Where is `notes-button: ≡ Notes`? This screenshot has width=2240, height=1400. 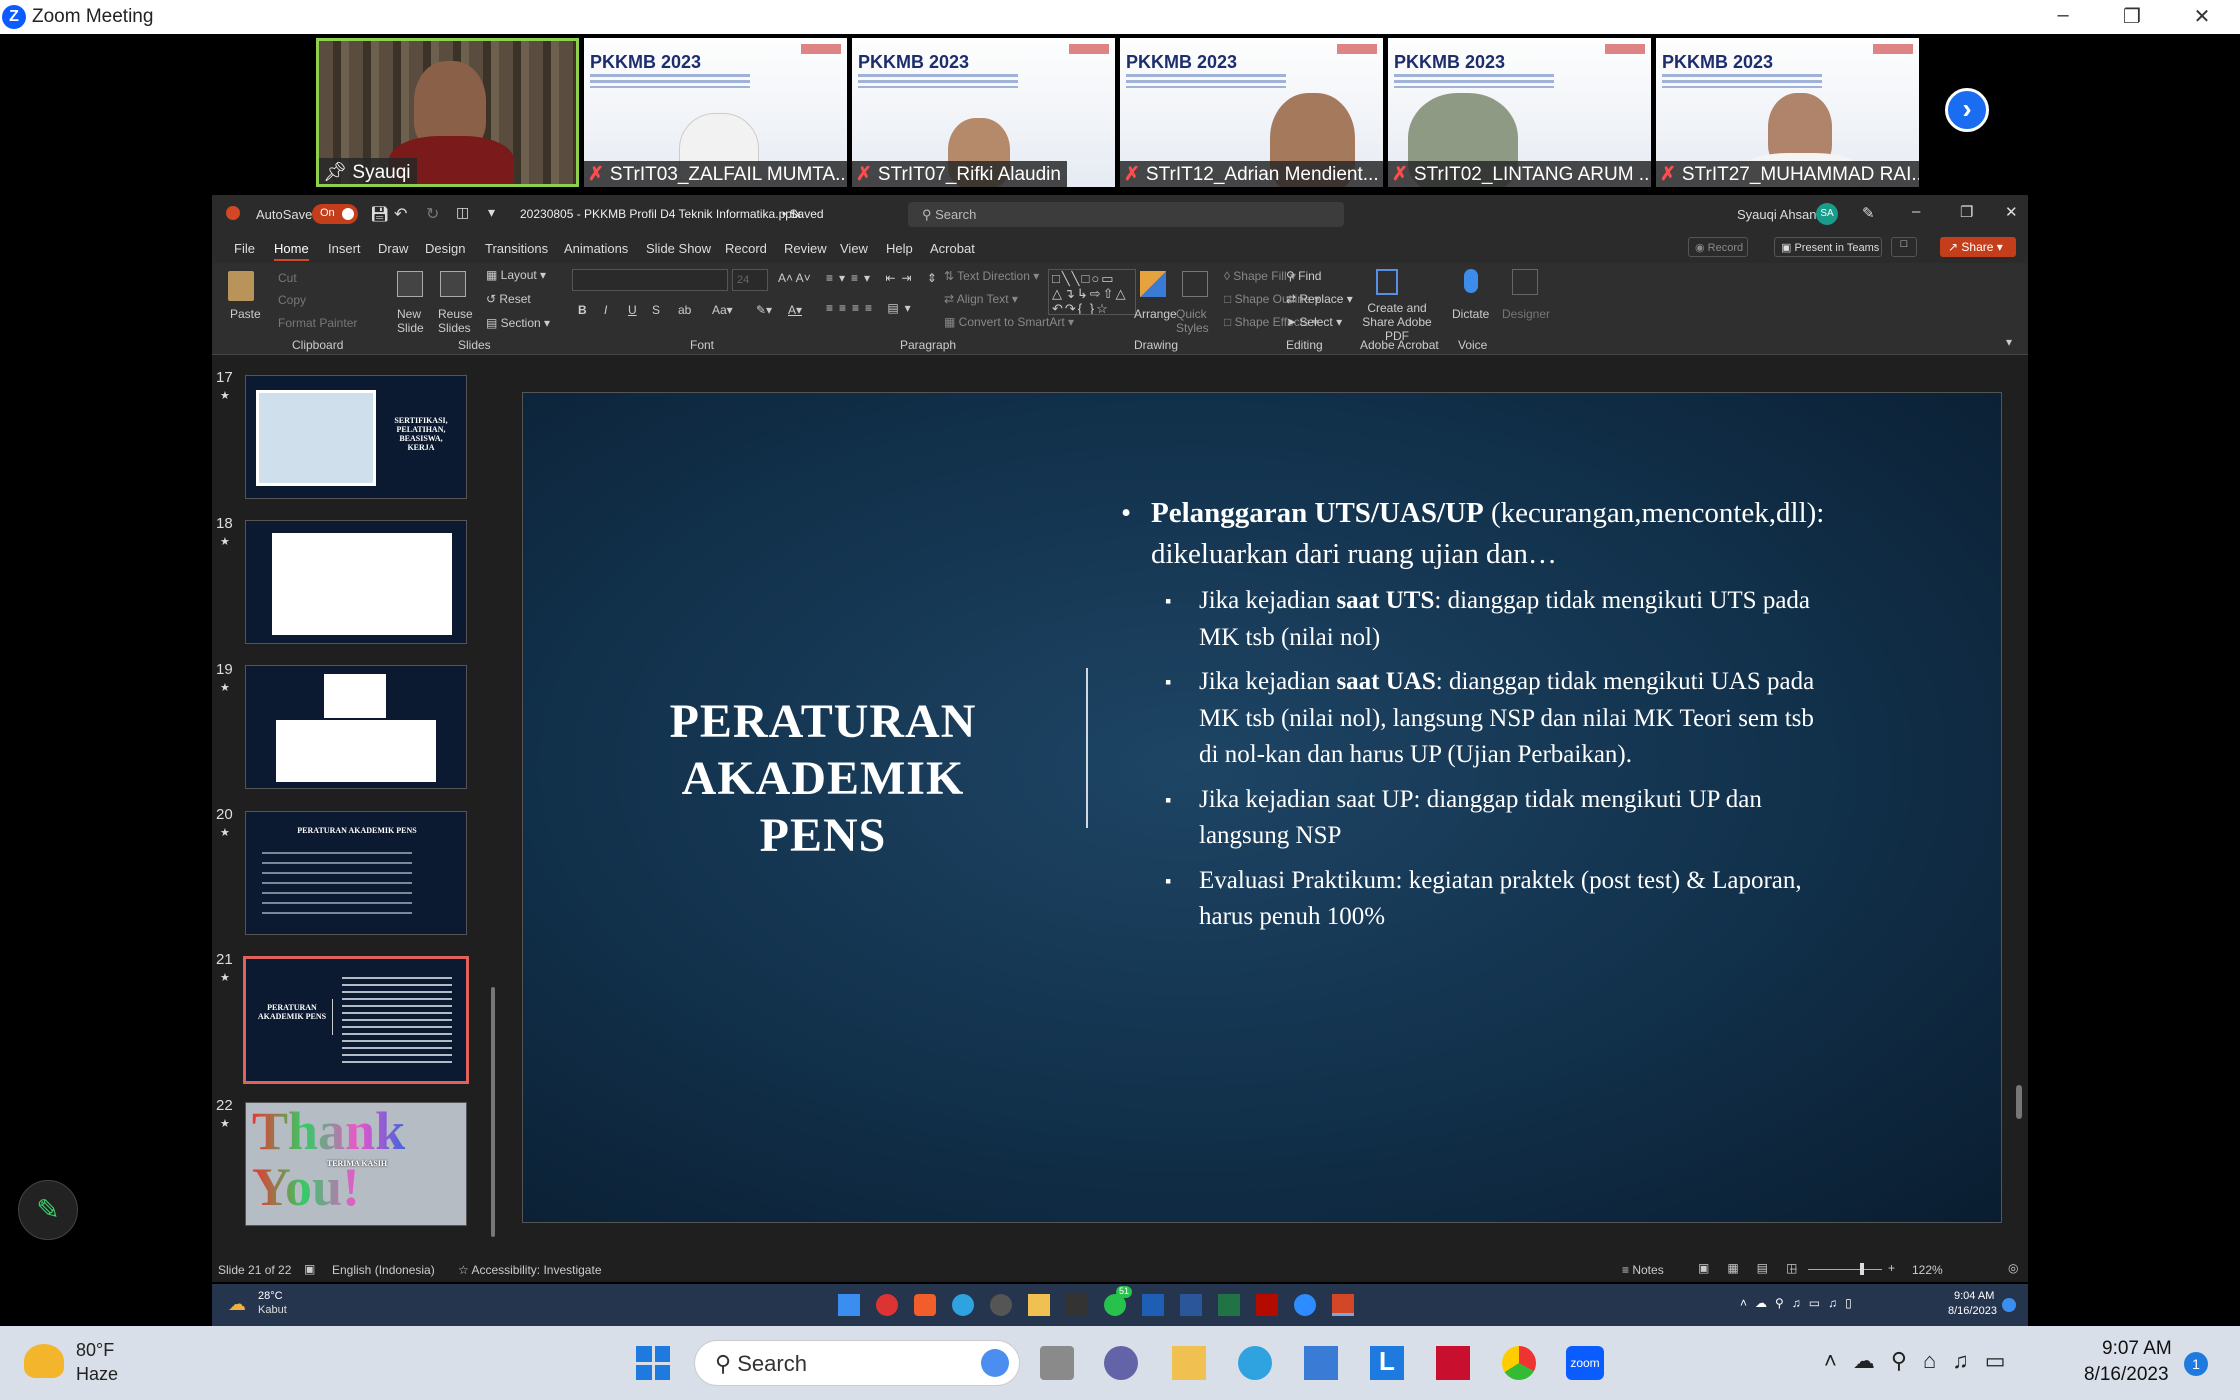 notes-button: ≡ Notes is located at coordinates (1643, 1270).